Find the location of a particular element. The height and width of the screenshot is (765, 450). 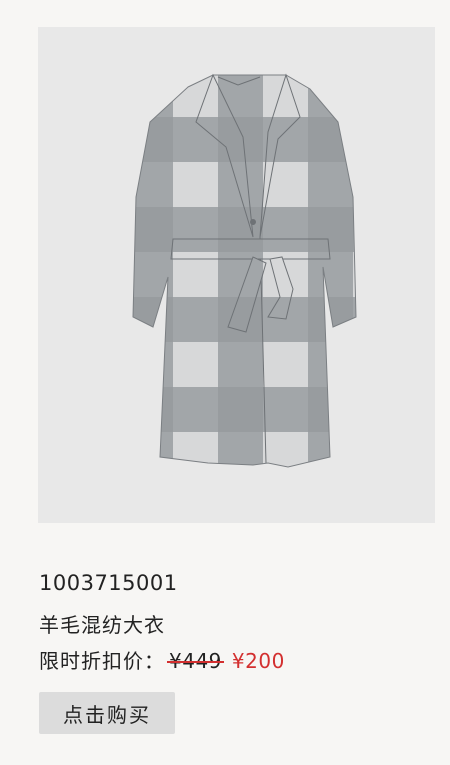

buy-button: 点击购买 is located at coordinates (107, 713).